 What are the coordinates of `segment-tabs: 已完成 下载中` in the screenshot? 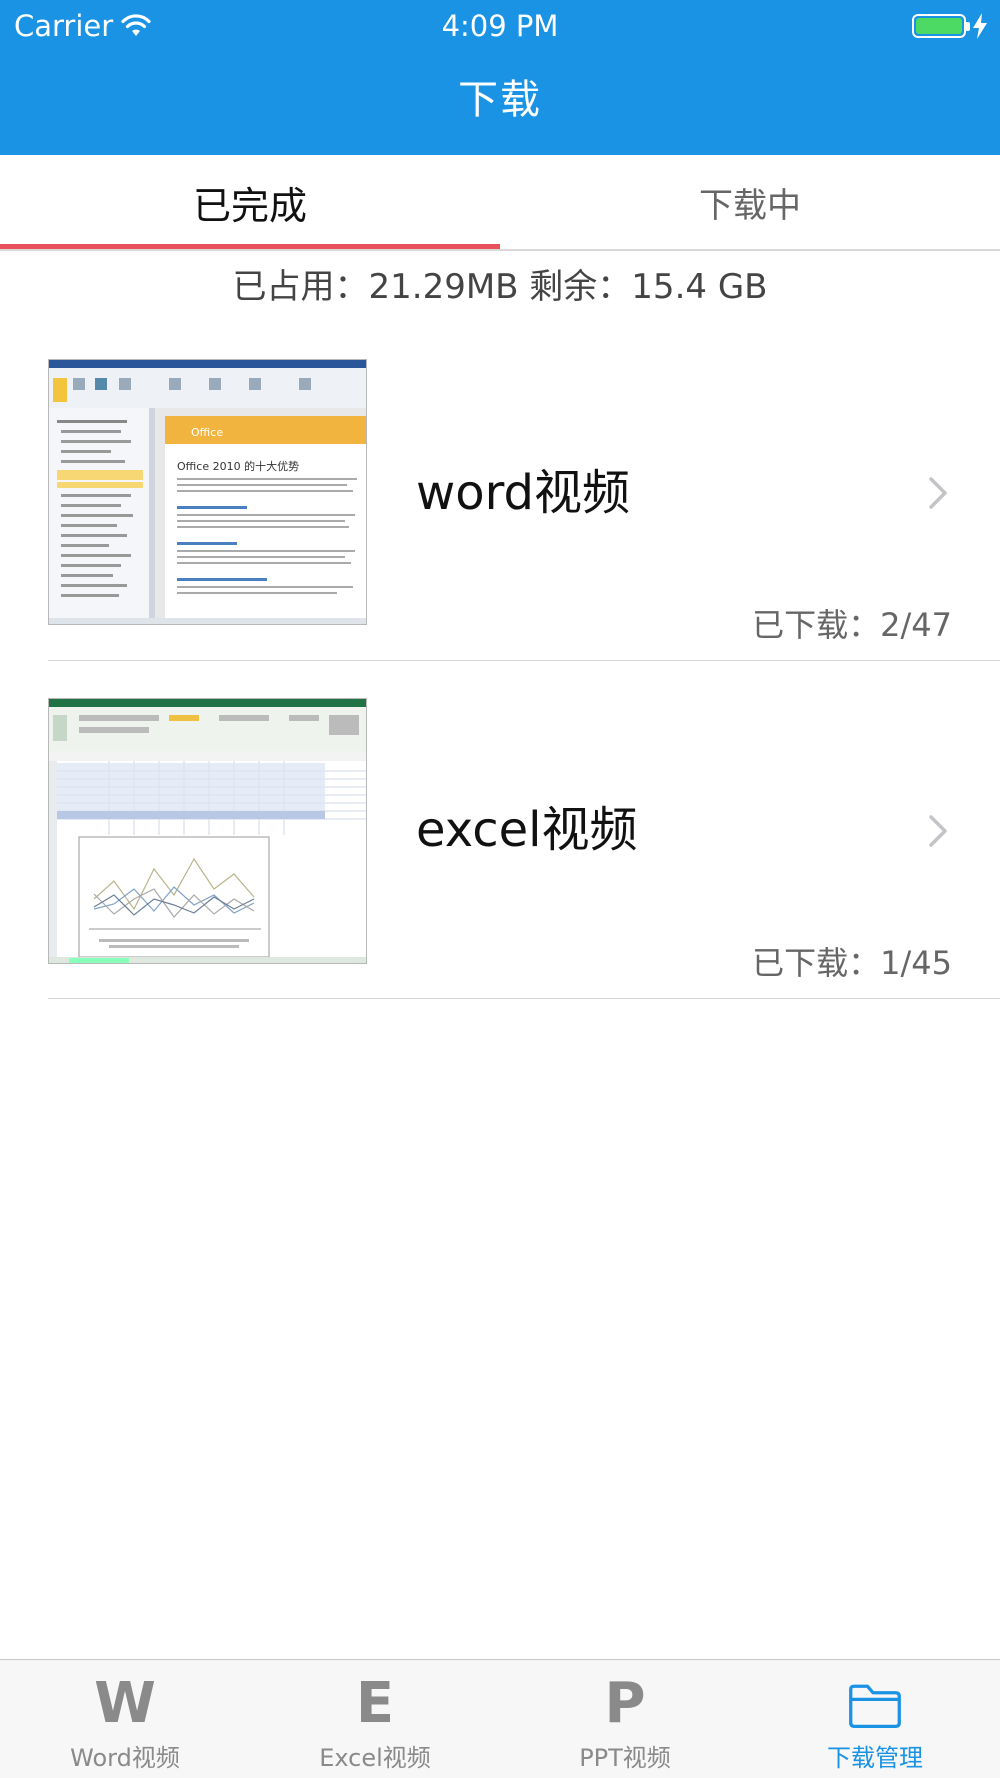 It's located at (500, 203).